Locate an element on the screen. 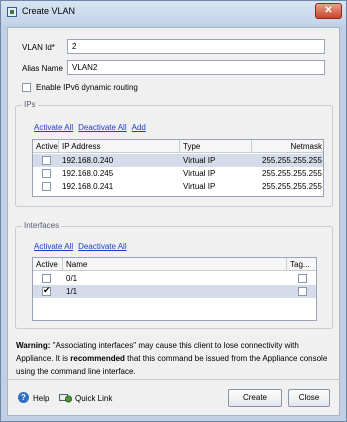 The width and height of the screenshot is (347, 422). help-link: Help is located at coordinates (41, 398).